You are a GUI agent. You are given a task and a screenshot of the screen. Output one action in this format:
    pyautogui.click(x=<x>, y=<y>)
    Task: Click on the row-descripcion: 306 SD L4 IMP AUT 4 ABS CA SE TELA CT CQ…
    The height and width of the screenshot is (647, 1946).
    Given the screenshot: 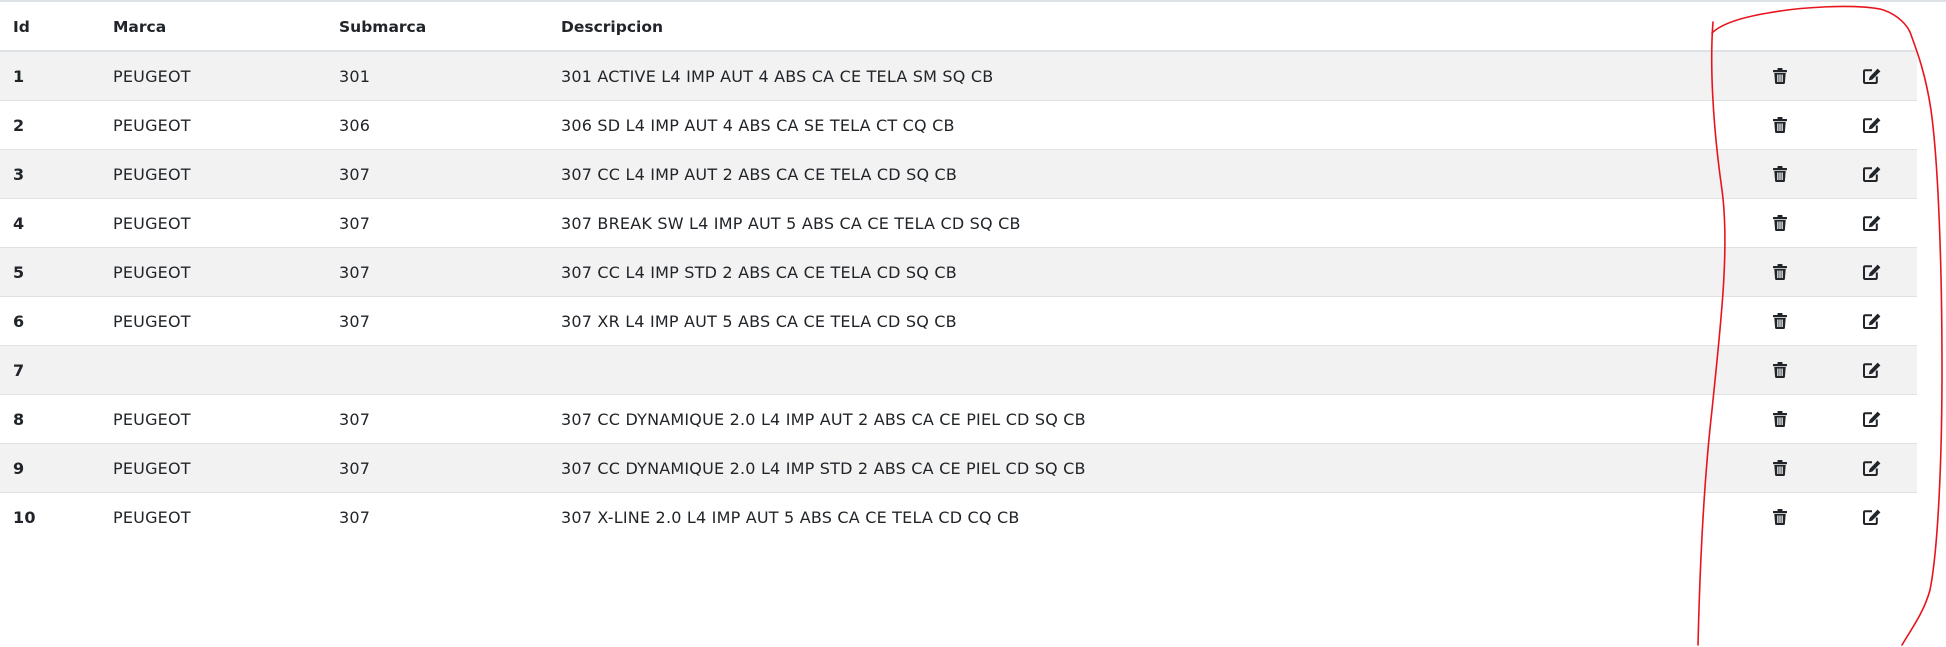 What is the action you would take?
    pyautogui.click(x=1140, y=125)
    